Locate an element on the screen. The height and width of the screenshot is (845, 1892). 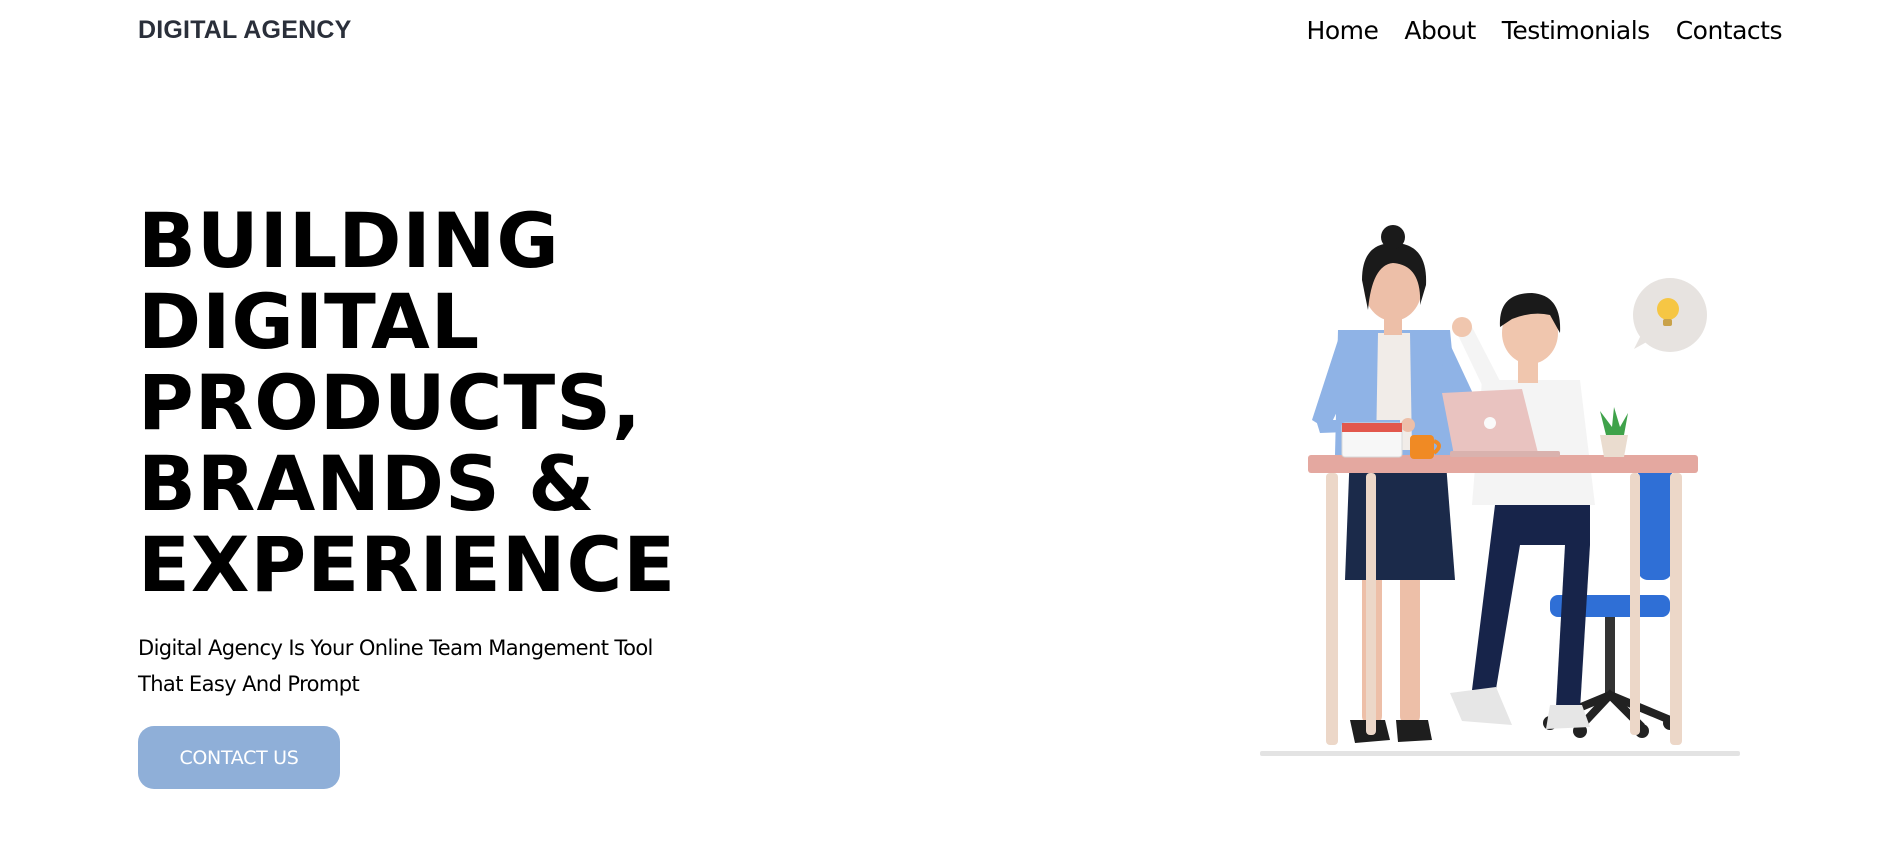
hero-title-line: DIGITAL is located at coordinates (309, 321).